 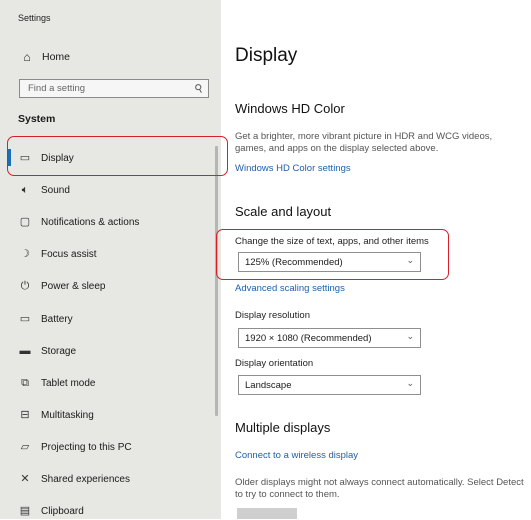 I want to click on advanced-scaling-link: Advanced scaling settings, so click(x=290, y=288).